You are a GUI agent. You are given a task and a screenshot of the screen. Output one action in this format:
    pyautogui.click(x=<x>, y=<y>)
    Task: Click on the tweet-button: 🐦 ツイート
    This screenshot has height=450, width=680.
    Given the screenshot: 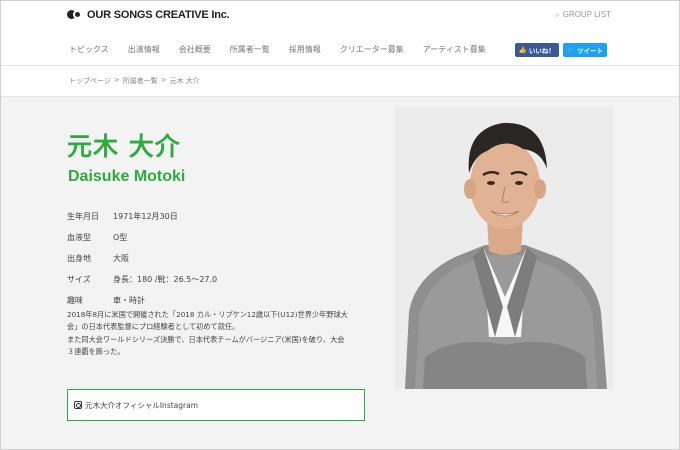 What is the action you would take?
    pyautogui.click(x=584, y=50)
    